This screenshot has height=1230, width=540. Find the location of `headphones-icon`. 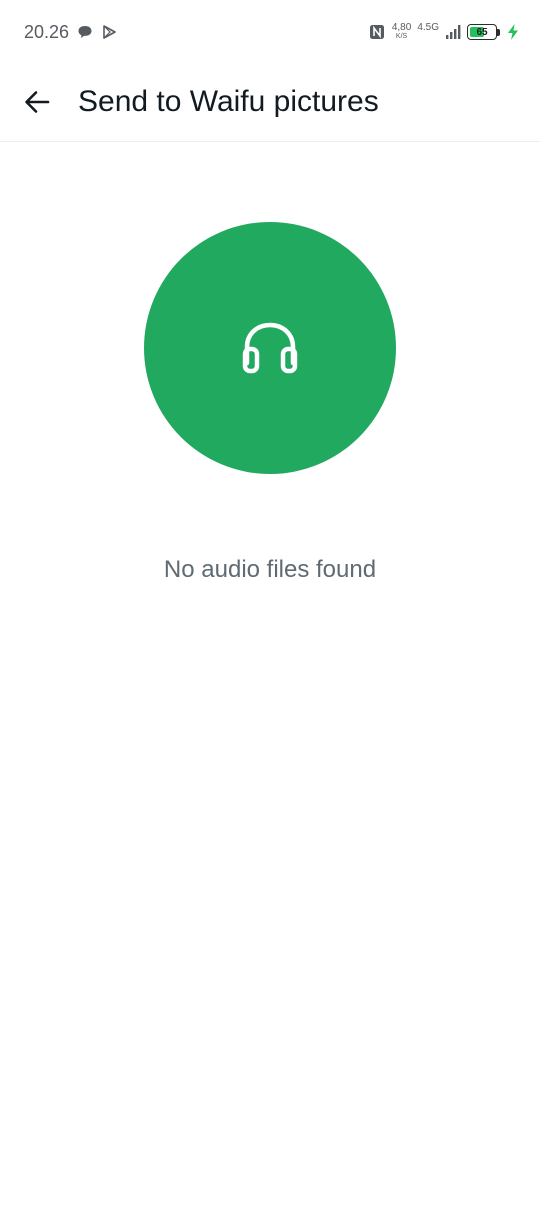

headphones-icon is located at coordinates (270, 348).